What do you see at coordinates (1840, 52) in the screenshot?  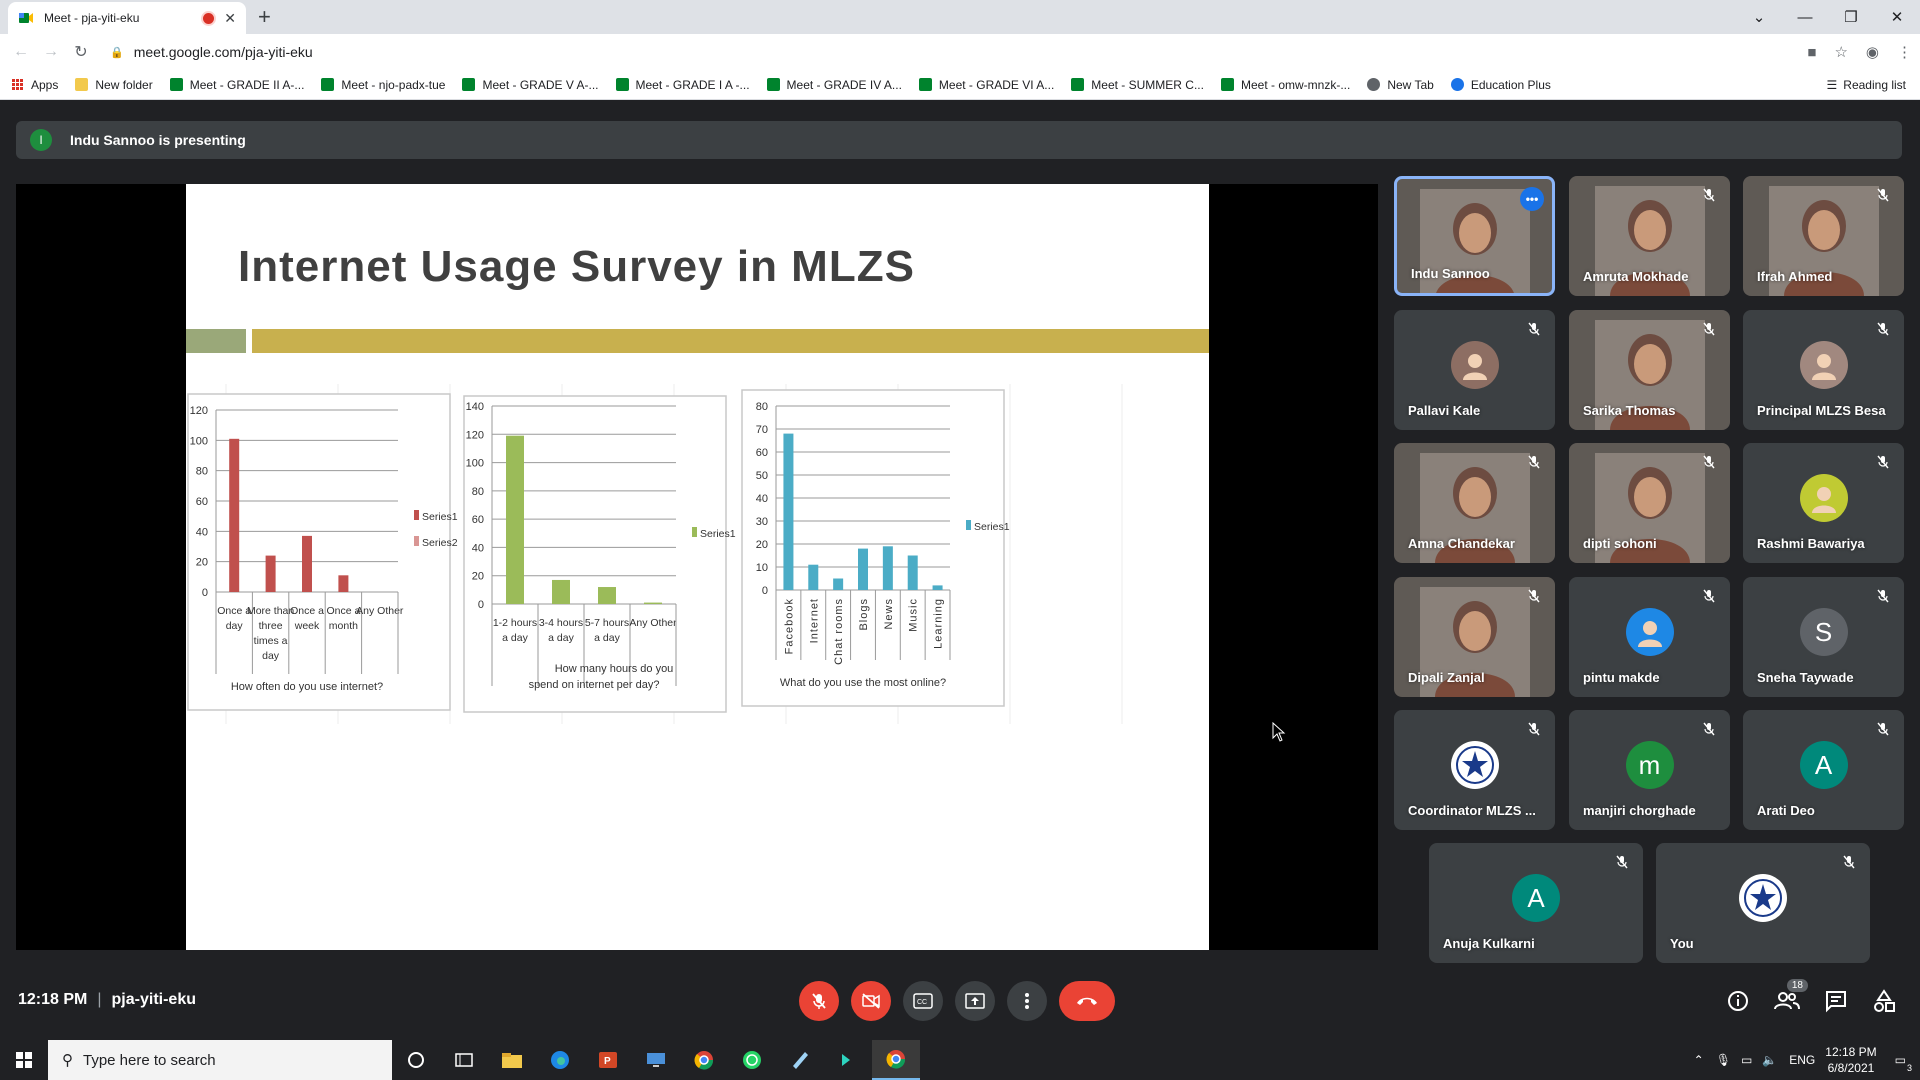 I see `bookmark-star-icon: ☆` at bounding box center [1840, 52].